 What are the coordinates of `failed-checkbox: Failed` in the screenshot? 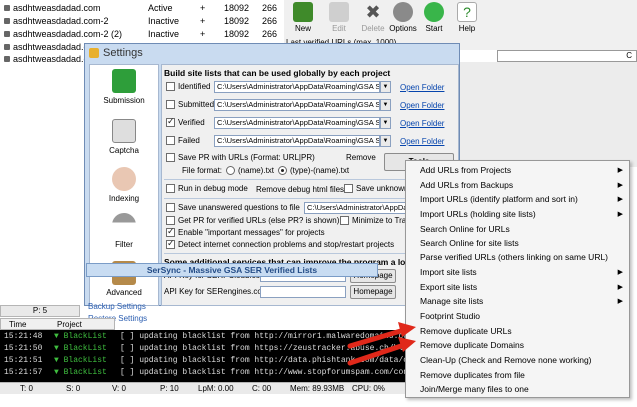 It's located at (183, 140).